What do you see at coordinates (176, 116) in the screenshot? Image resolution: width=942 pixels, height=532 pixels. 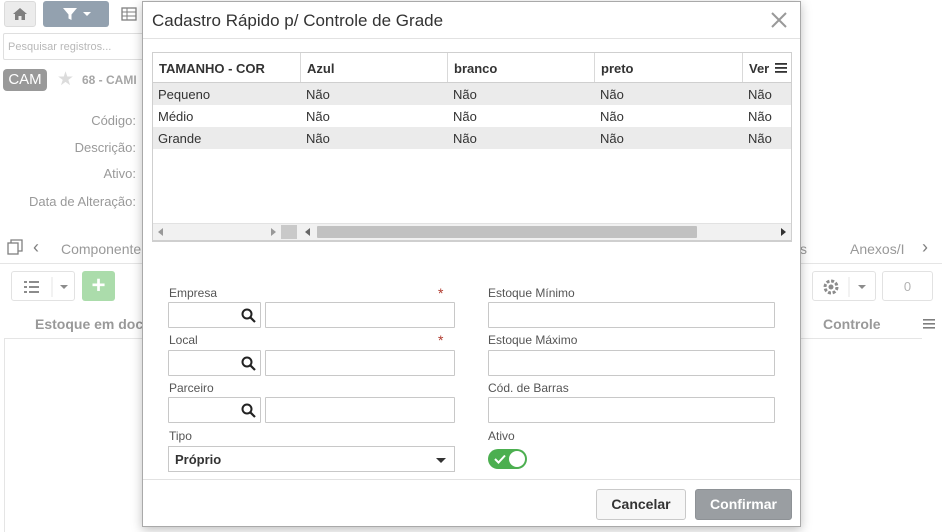 I see `grid-cell: Médio` at bounding box center [176, 116].